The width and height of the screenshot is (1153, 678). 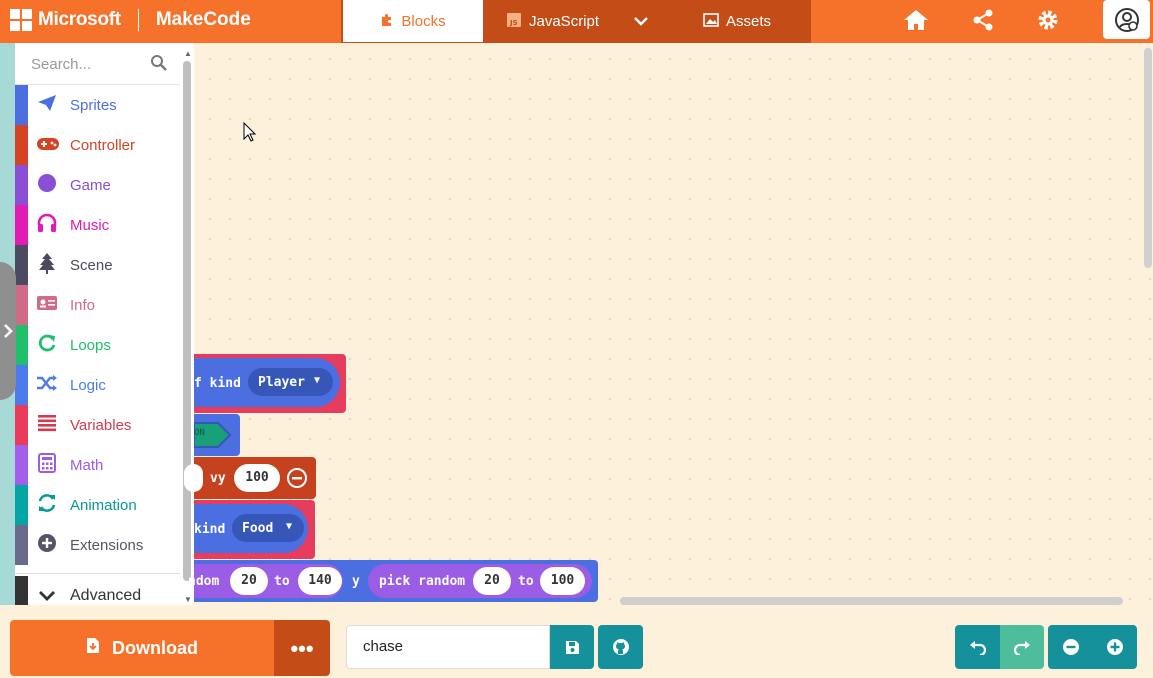 I want to click on project-name-input: chase, so click(x=448, y=647).